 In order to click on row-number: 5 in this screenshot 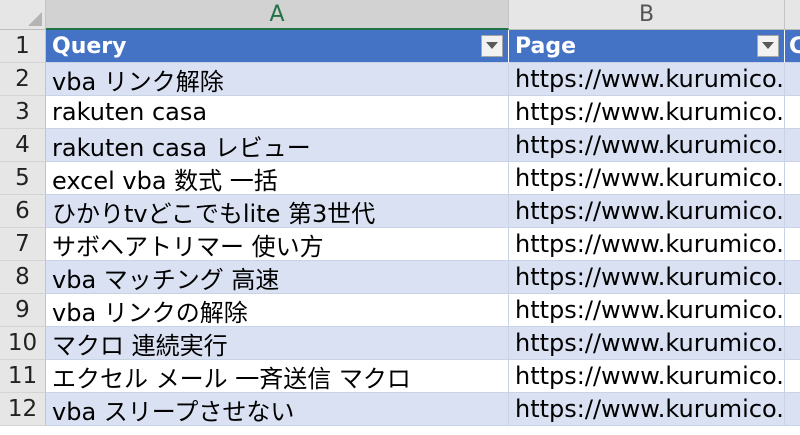, I will do `click(23, 178)`.